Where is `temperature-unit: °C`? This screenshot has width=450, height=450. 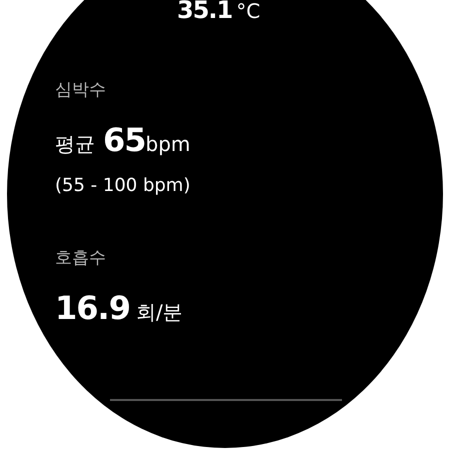 temperature-unit: °C is located at coordinates (248, 11).